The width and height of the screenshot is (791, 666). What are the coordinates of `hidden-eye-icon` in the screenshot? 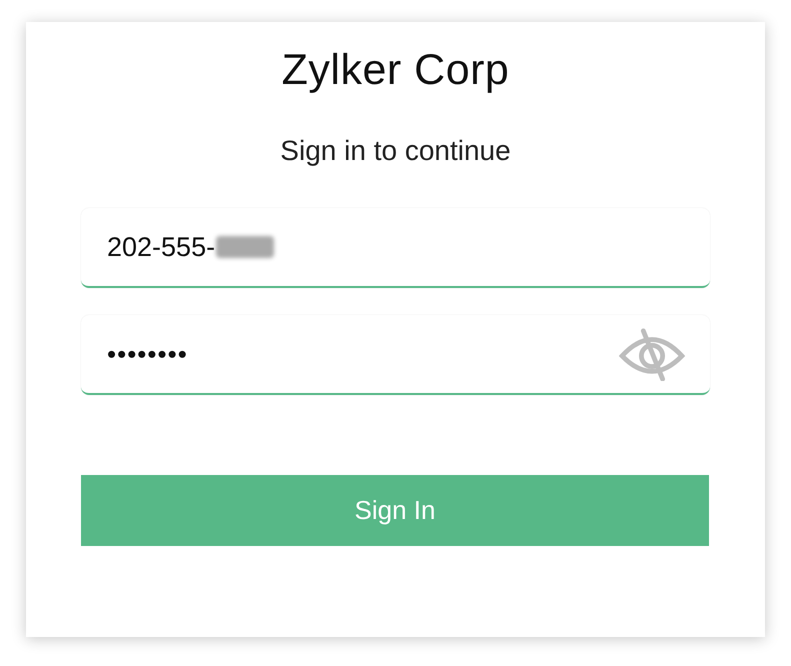 It's located at (652, 354).